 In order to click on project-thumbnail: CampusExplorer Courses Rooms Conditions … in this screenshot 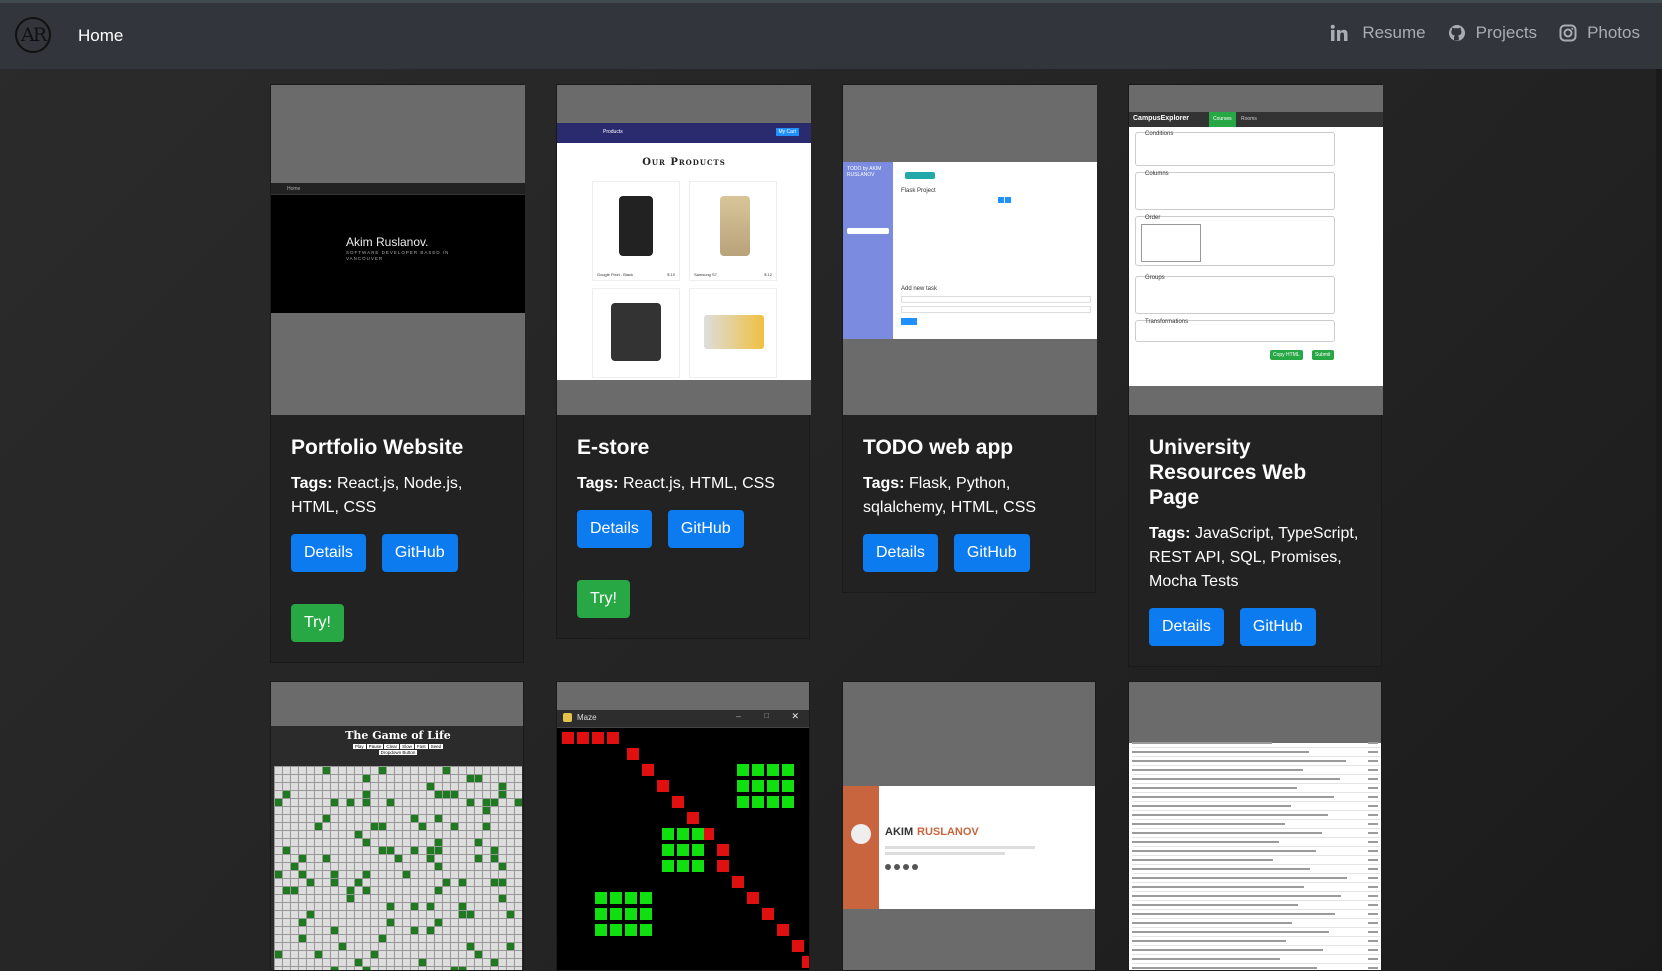, I will do `click(1256, 250)`.